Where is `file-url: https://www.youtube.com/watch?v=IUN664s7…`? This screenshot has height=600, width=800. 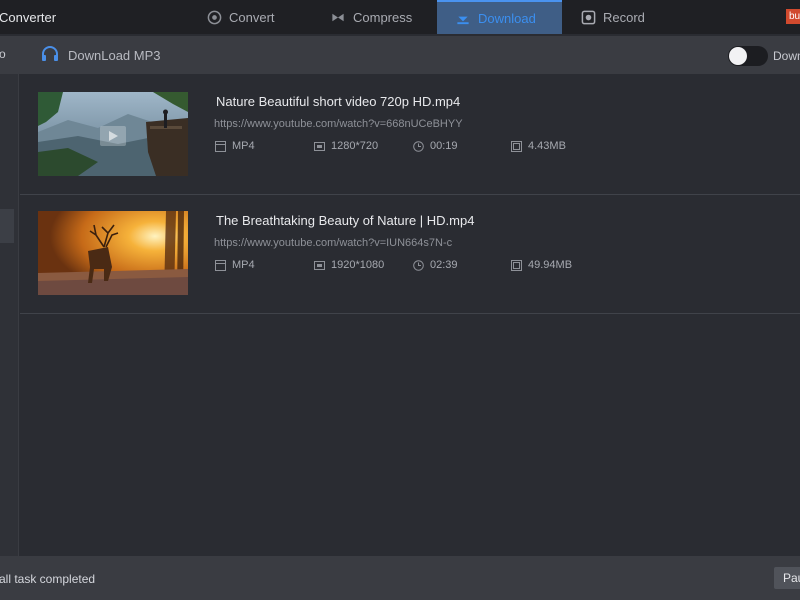 file-url: https://www.youtube.com/watch?v=IUN664s7… is located at coordinates (333, 243).